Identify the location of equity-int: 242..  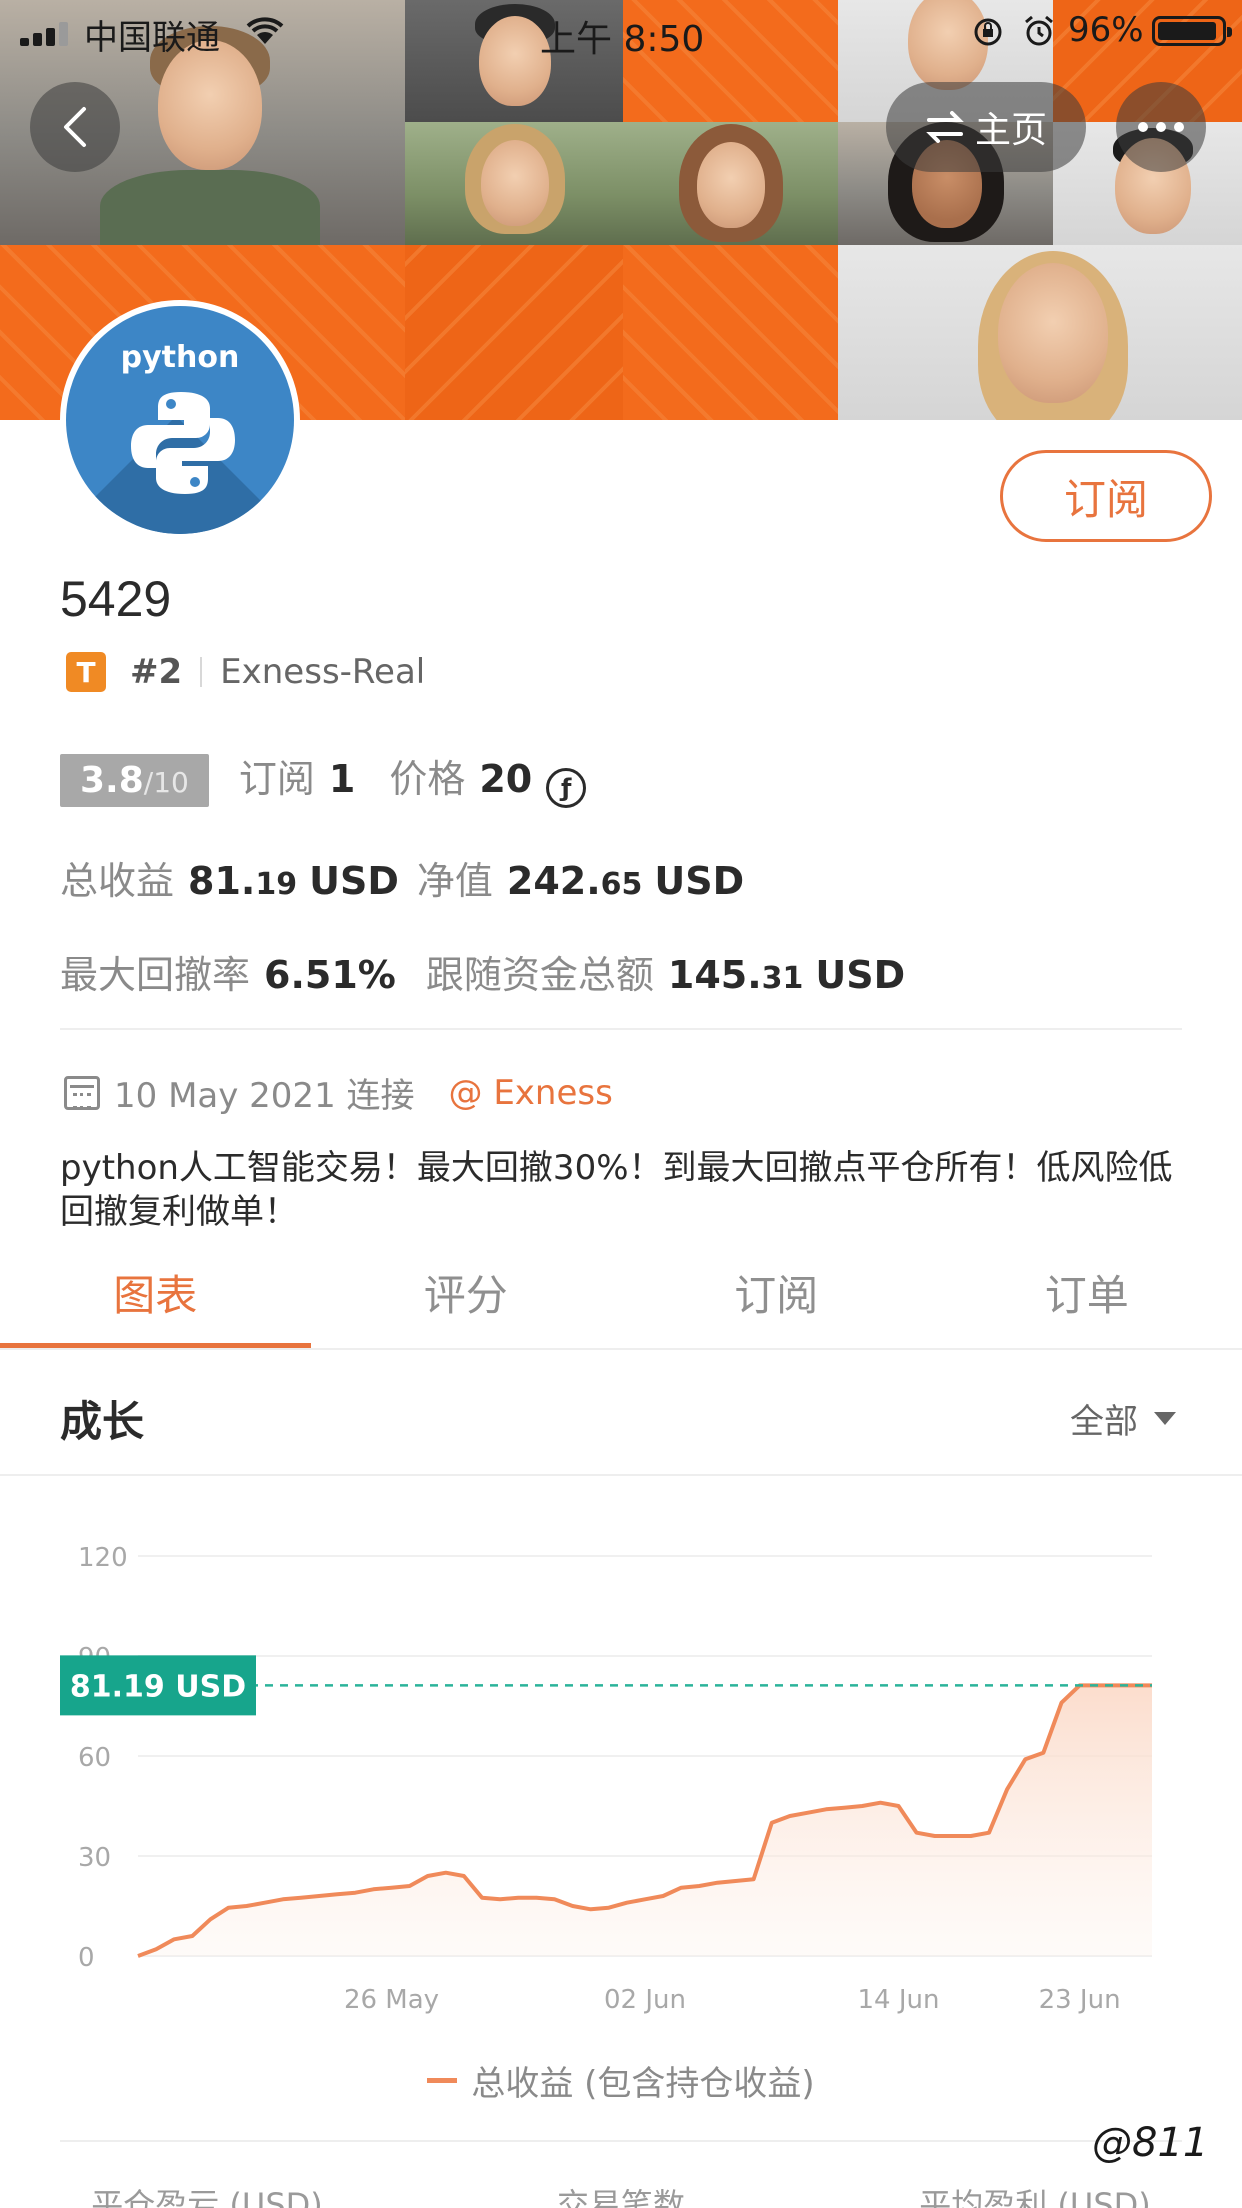
(553, 881).